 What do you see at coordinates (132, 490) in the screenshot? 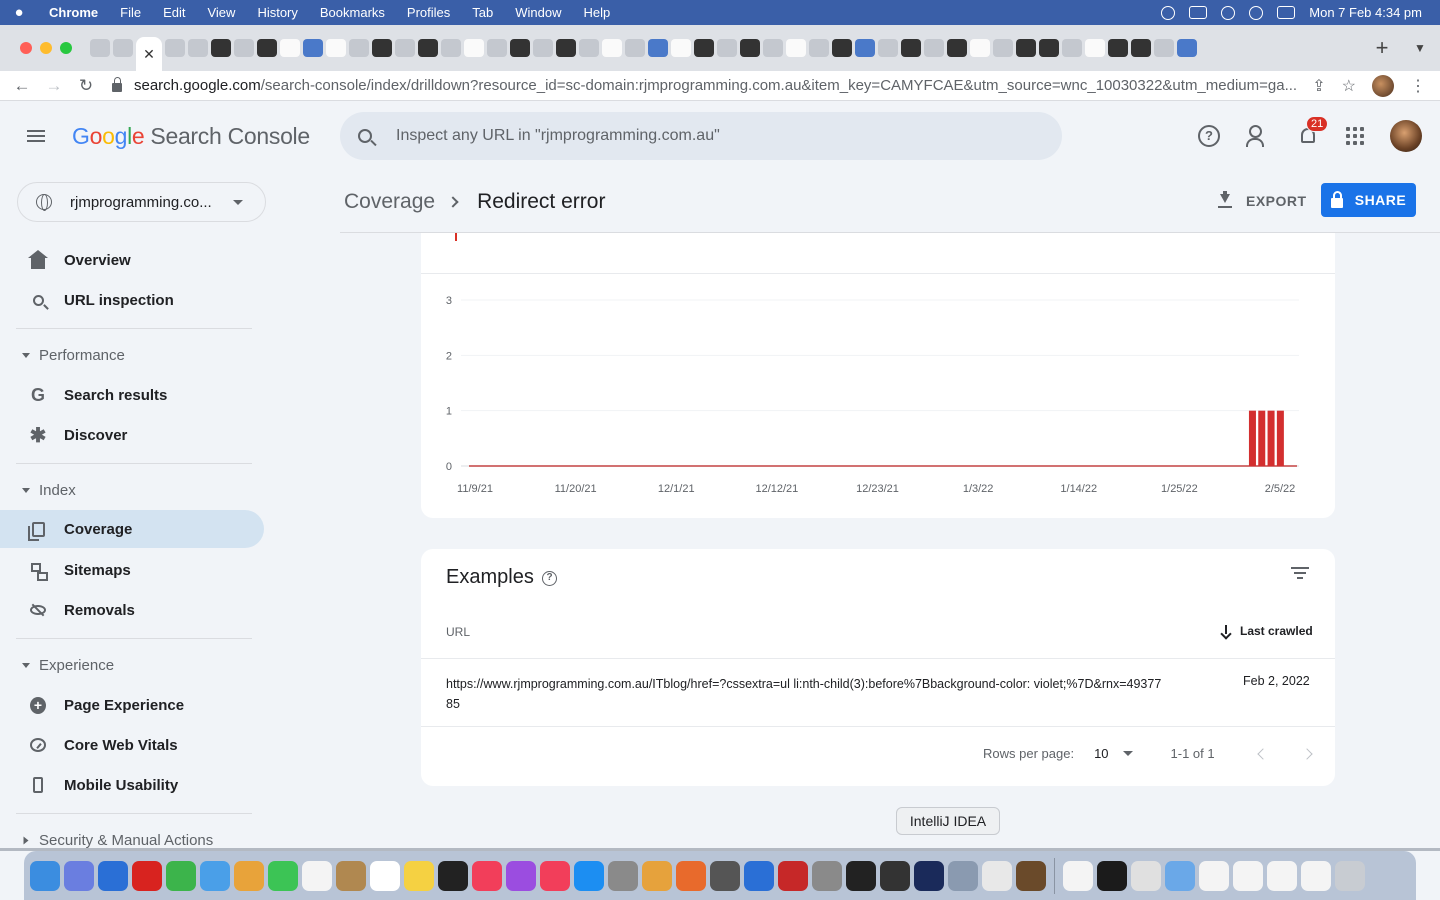
I see `sidebar-section-index: Index` at bounding box center [132, 490].